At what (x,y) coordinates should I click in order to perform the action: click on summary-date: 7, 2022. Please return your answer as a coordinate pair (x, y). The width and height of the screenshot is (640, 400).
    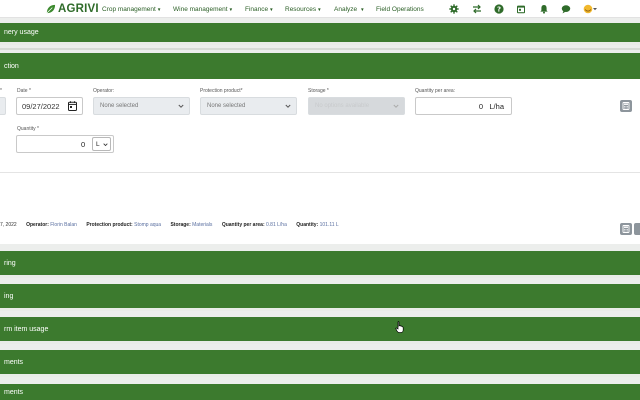
    Looking at the image, I should click on (8, 225).